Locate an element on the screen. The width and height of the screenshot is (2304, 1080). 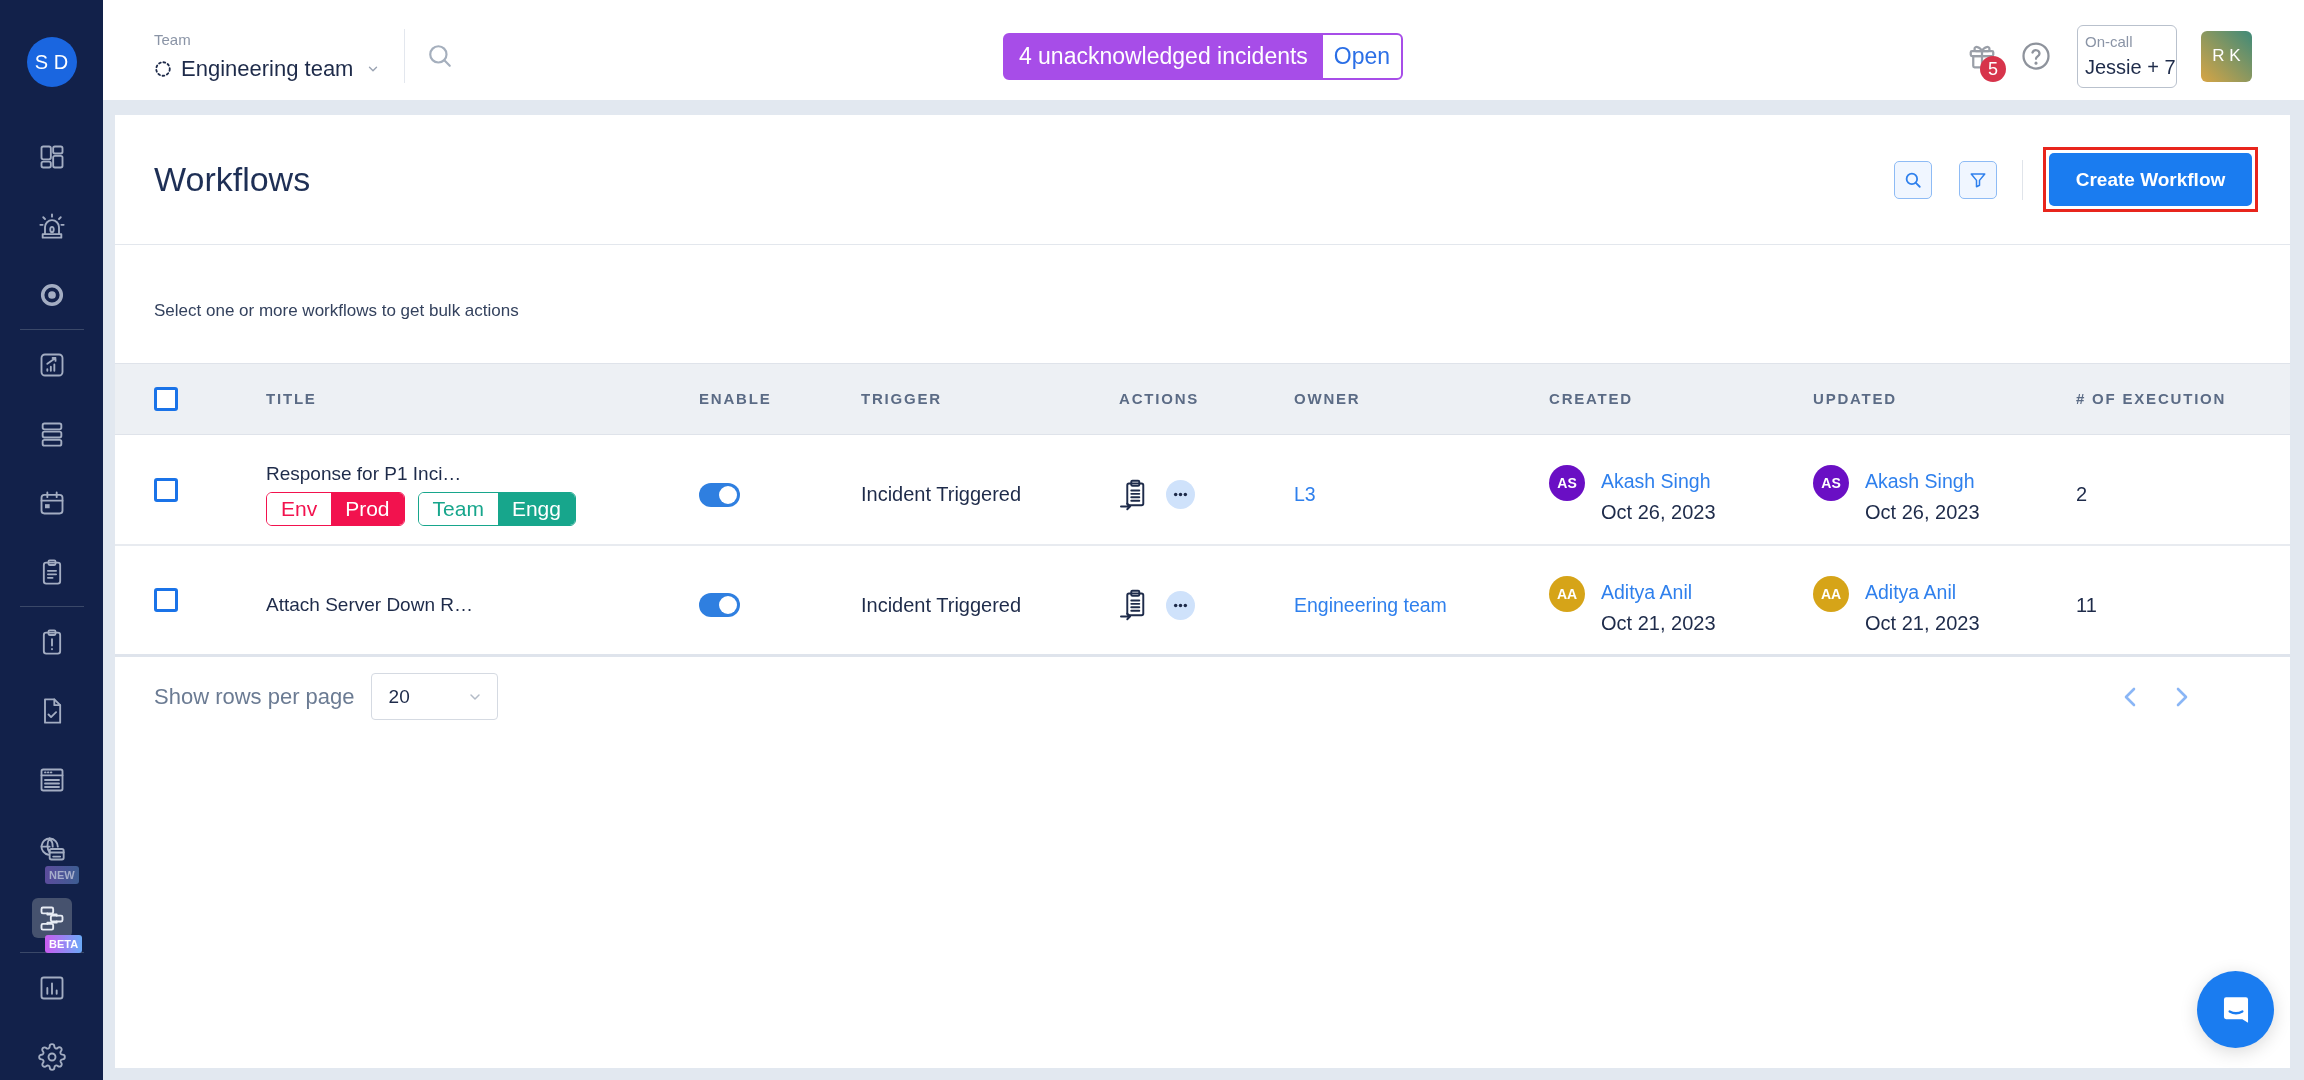
on-call-names: Jessie + 7 is located at coordinates (2130, 67).